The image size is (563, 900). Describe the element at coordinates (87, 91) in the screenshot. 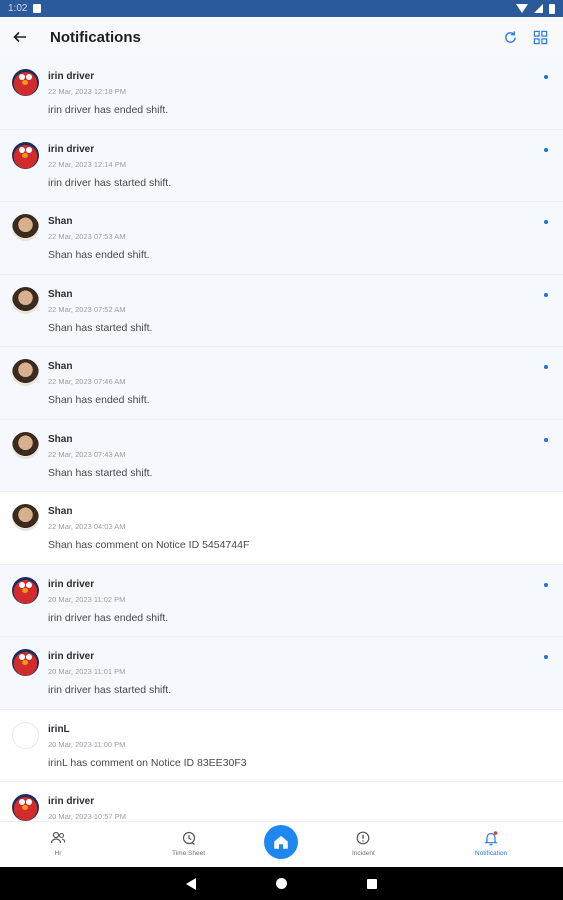

I see `notification-timestamp: 22 Mar, 2023 12:18 PM` at that location.